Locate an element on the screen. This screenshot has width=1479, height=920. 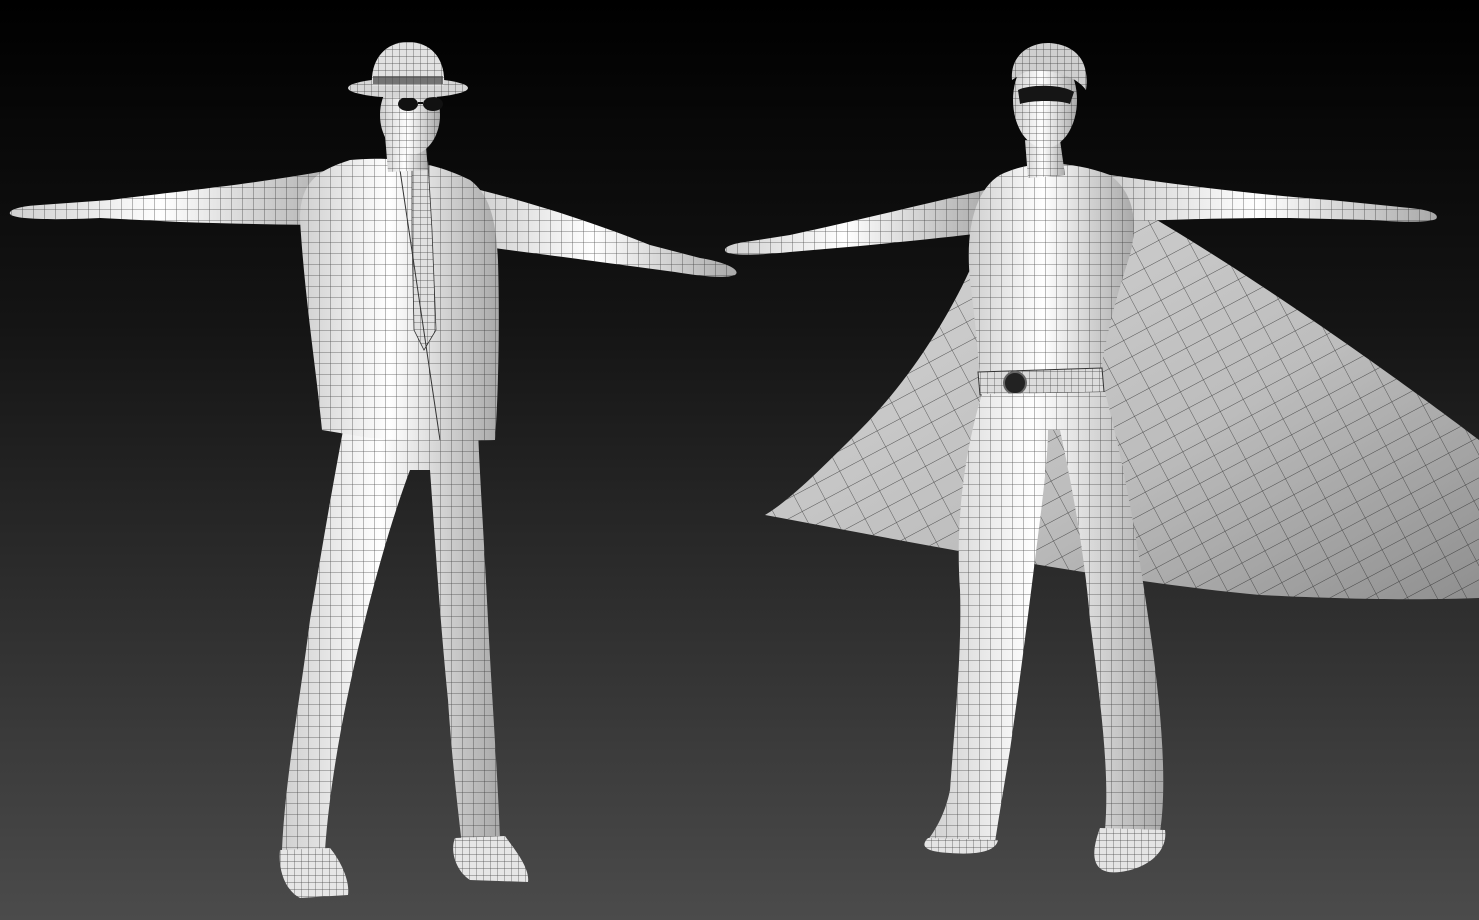
belt-buckle is located at coordinates (1015, 383).